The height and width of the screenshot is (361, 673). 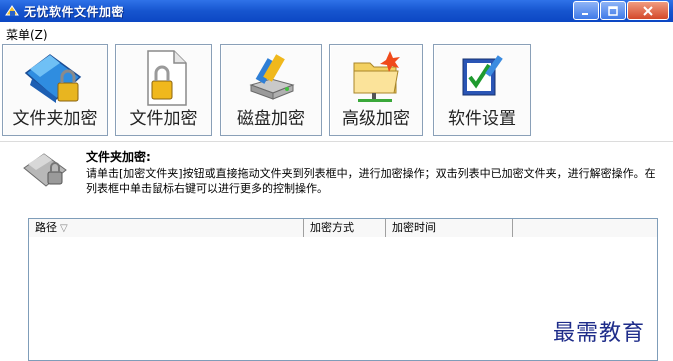 What do you see at coordinates (332, 227) in the screenshot?
I see `column-method-label: 加密方式` at bounding box center [332, 227].